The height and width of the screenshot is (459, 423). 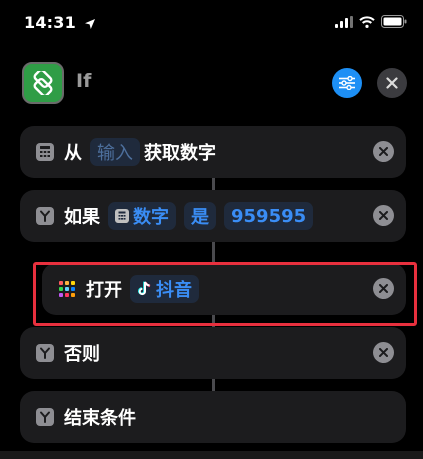 What do you see at coordinates (89, 23) in the screenshot?
I see `location-arrow-icon` at bounding box center [89, 23].